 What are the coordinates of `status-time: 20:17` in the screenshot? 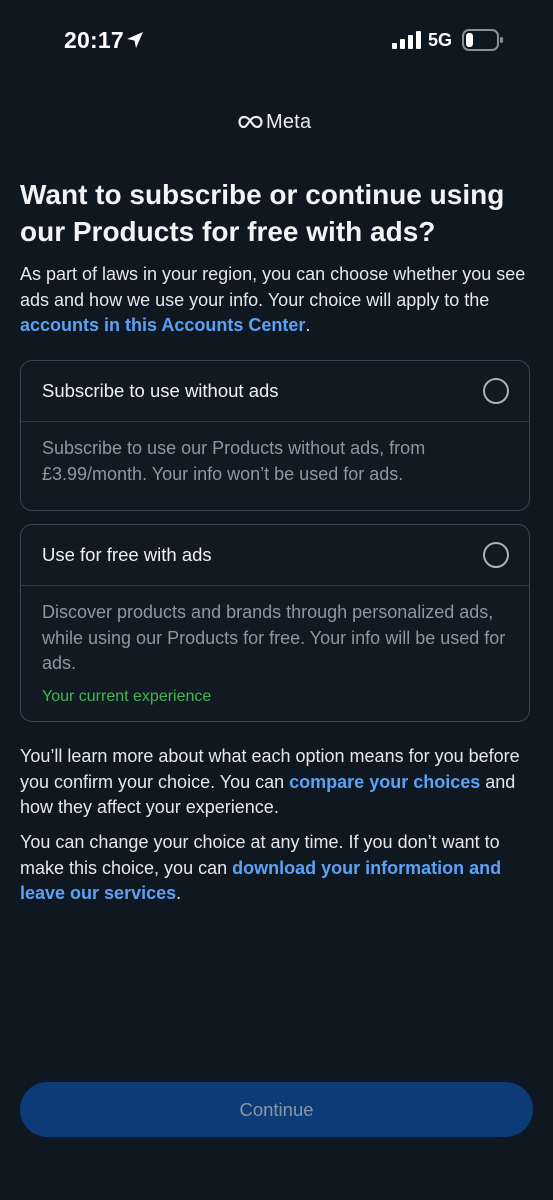 It's located at (94, 40).